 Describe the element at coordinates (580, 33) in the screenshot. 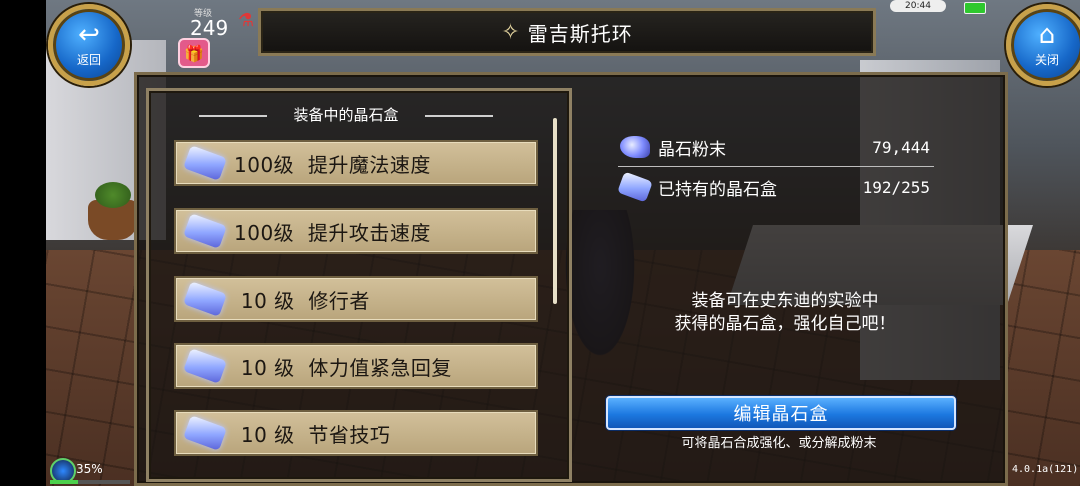

I see `page-title: 雷吉斯托环` at that location.